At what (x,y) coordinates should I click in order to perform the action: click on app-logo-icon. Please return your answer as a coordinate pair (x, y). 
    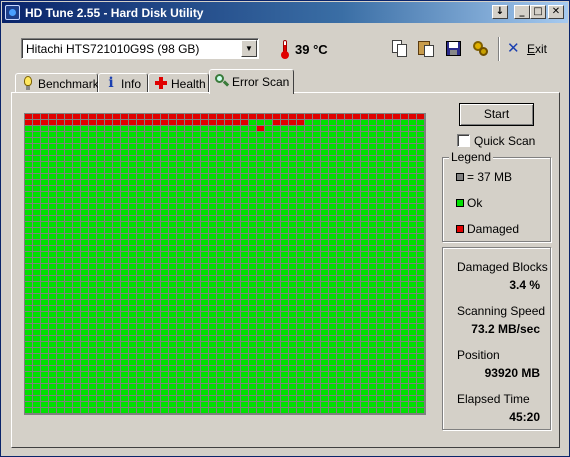
    Looking at the image, I should click on (12, 12).